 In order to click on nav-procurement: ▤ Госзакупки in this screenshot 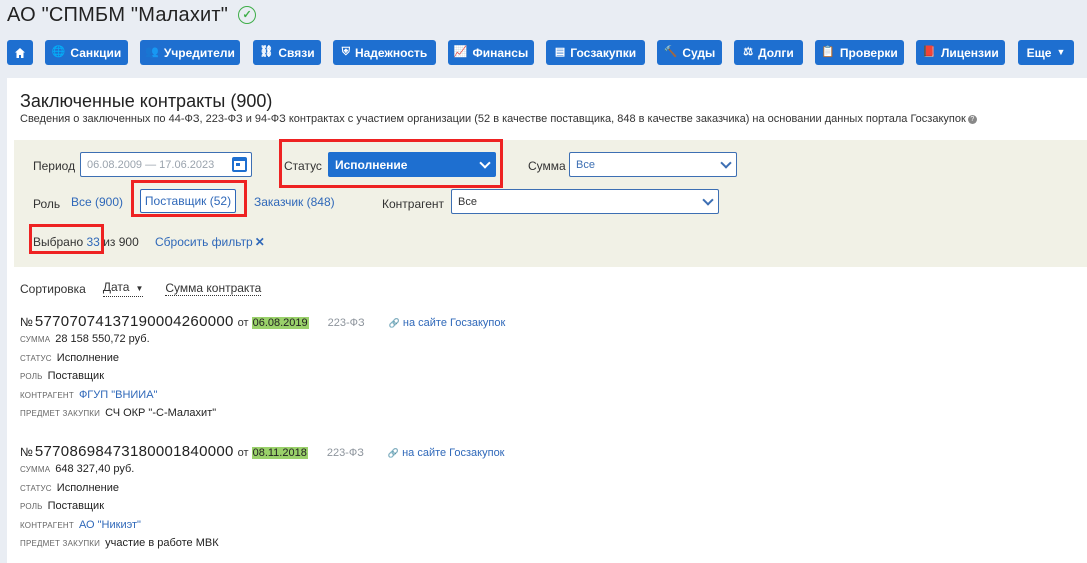, I will do `click(595, 52)`.